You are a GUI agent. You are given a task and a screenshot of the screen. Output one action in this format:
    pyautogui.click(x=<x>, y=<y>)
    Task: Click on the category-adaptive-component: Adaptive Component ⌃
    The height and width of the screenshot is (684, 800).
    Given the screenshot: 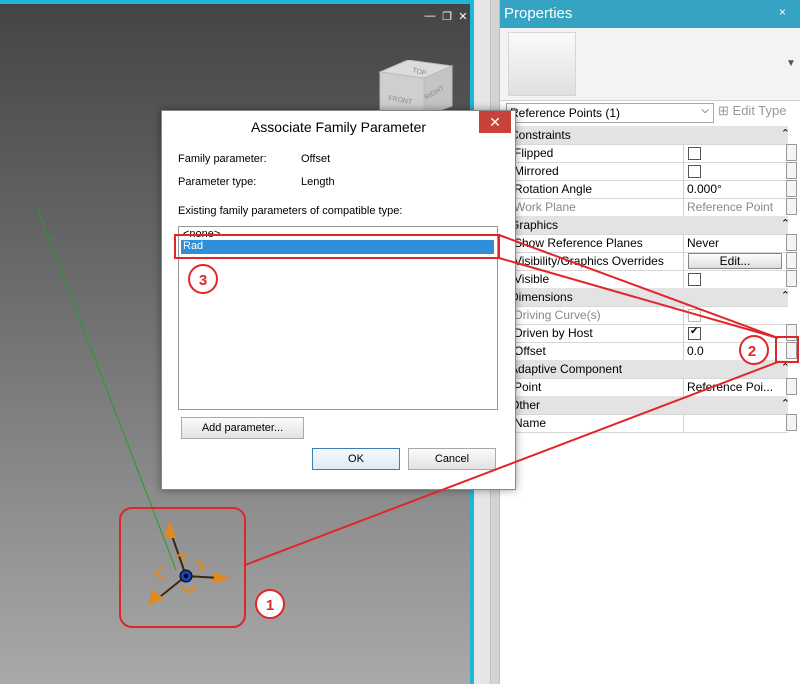 What is the action you would take?
    pyautogui.click(x=649, y=369)
    